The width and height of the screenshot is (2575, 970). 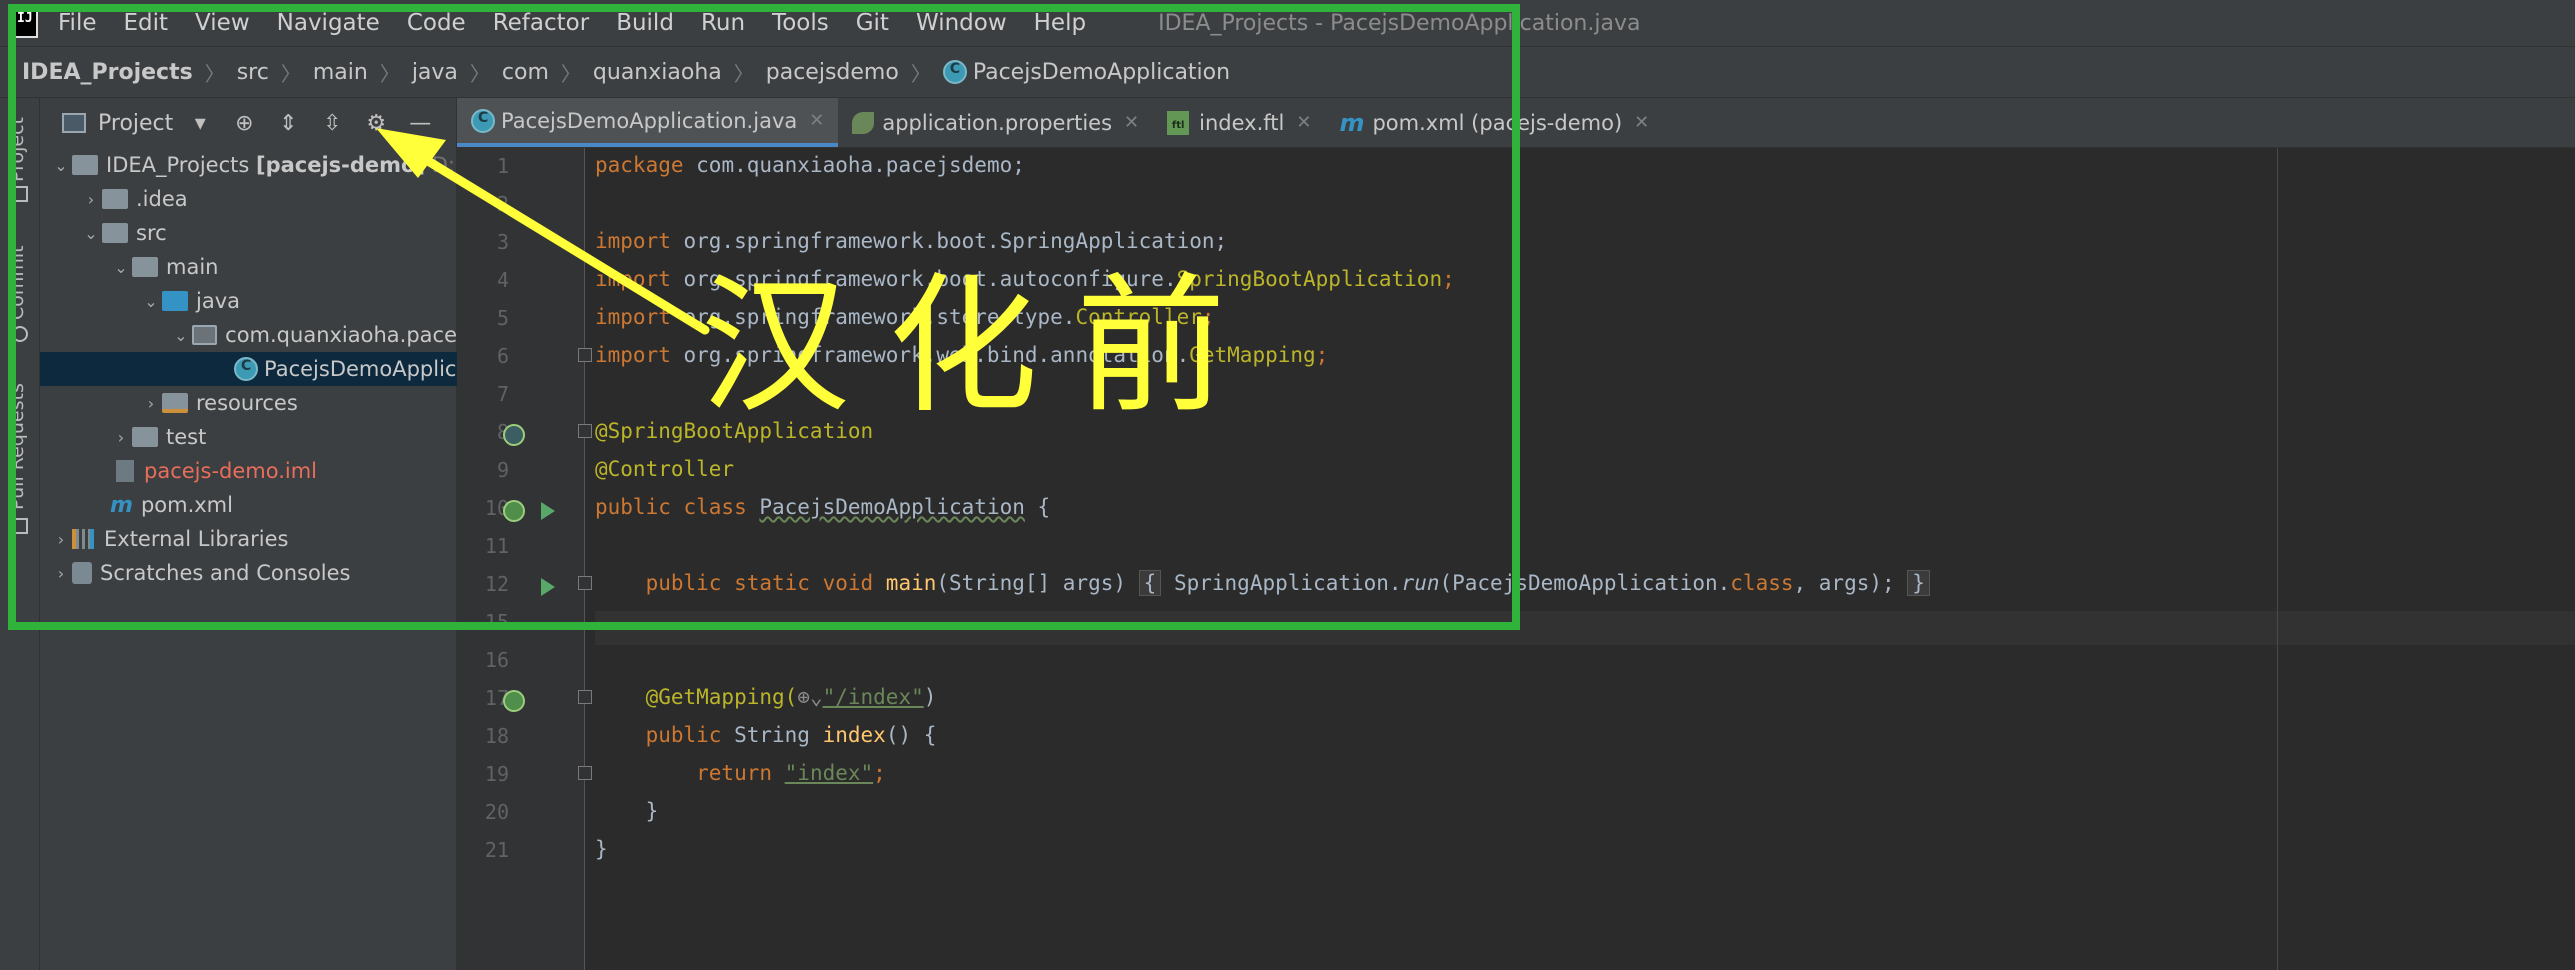 What do you see at coordinates (514, 701) in the screenshot?
I see `spring-endpoint-icon` at bounding box center [514, 701].